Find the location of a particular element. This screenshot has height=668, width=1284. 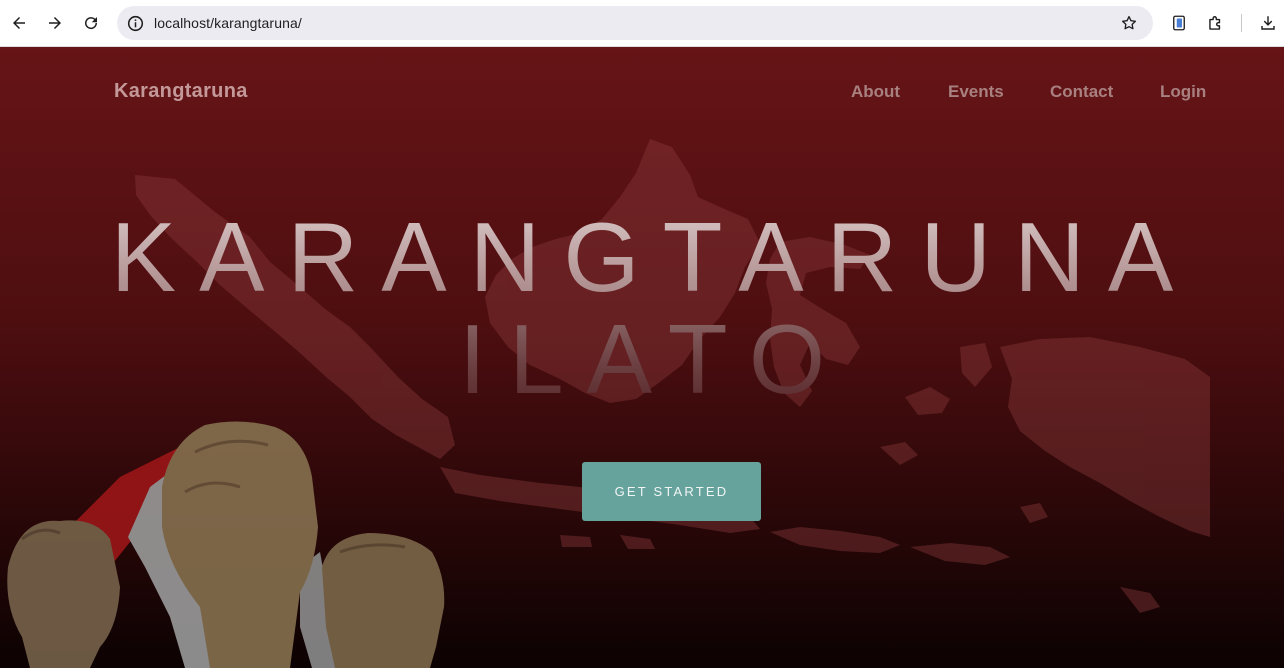

nav-link-about: About is located at coordinates (875, 92).